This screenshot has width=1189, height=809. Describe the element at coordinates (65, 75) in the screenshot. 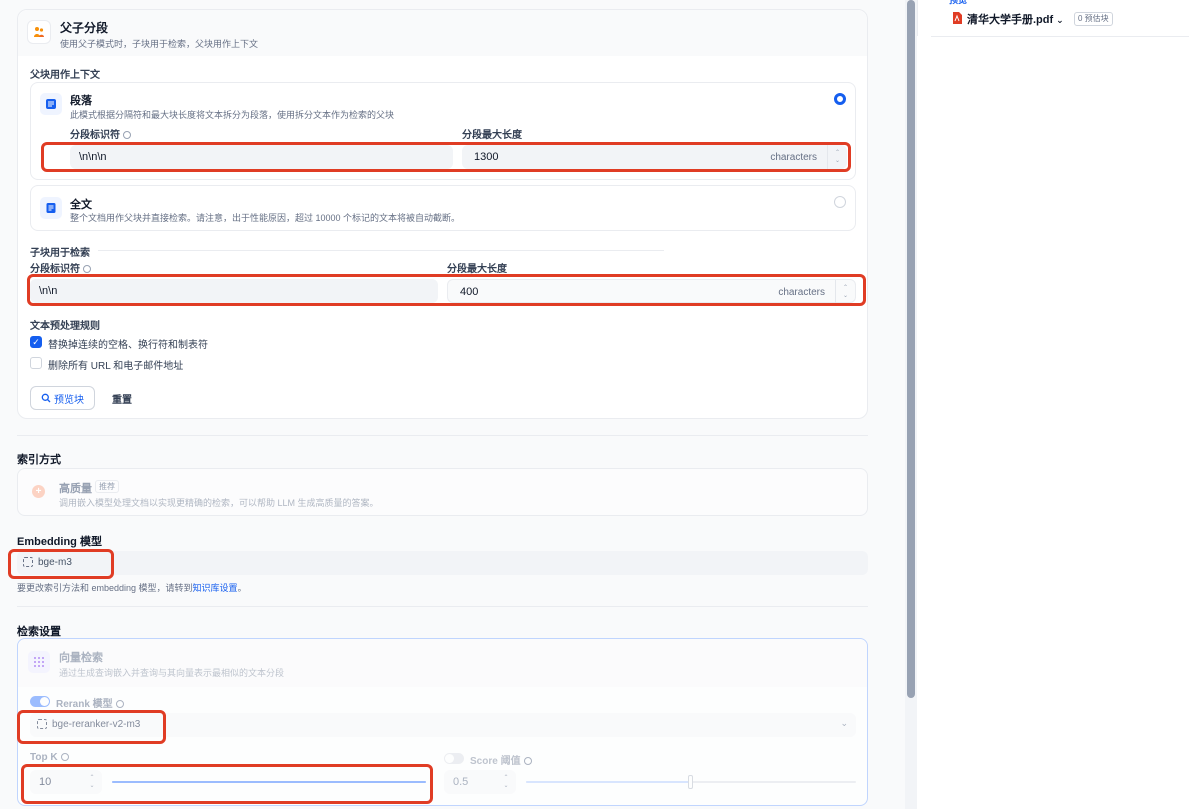

I see `parent-section-label: 父块用作上下文` at that location.